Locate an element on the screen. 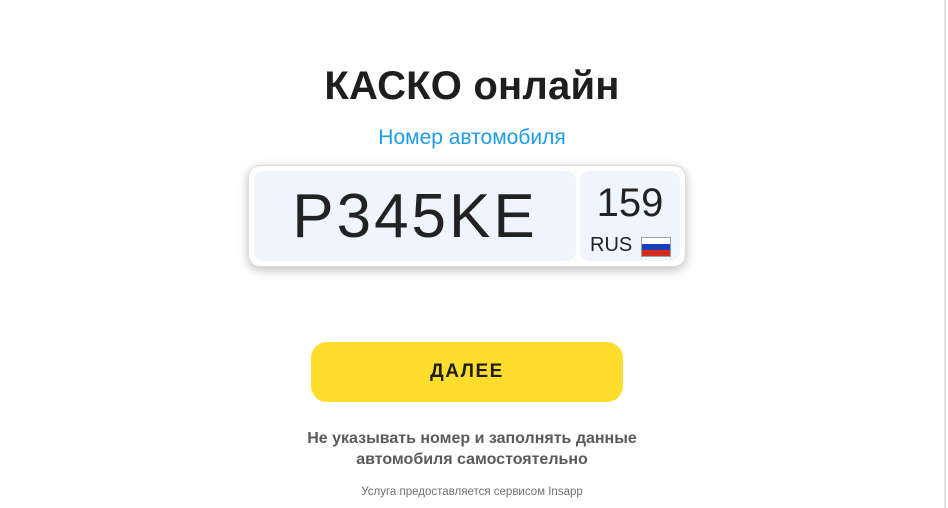  footer-note: Услуга предоставляется сервисом Insapp is located at coordinates (472, 492).